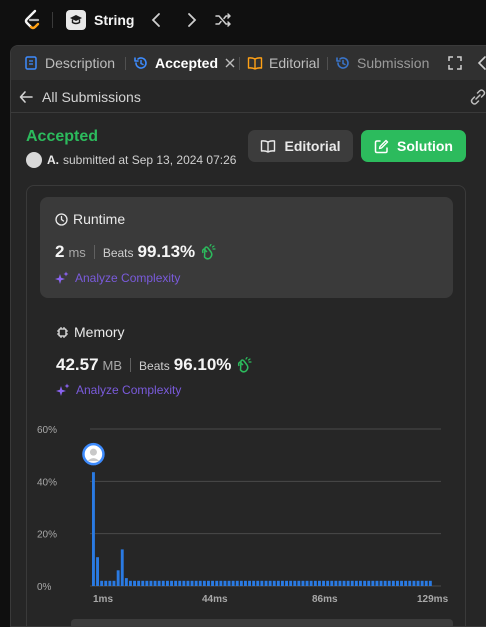 The height and width of the screenshot is (627, 486). Describe the element at coordinates (91, 97) in the screenshot. I see `all-submissions-link: All Submissions` at that location.